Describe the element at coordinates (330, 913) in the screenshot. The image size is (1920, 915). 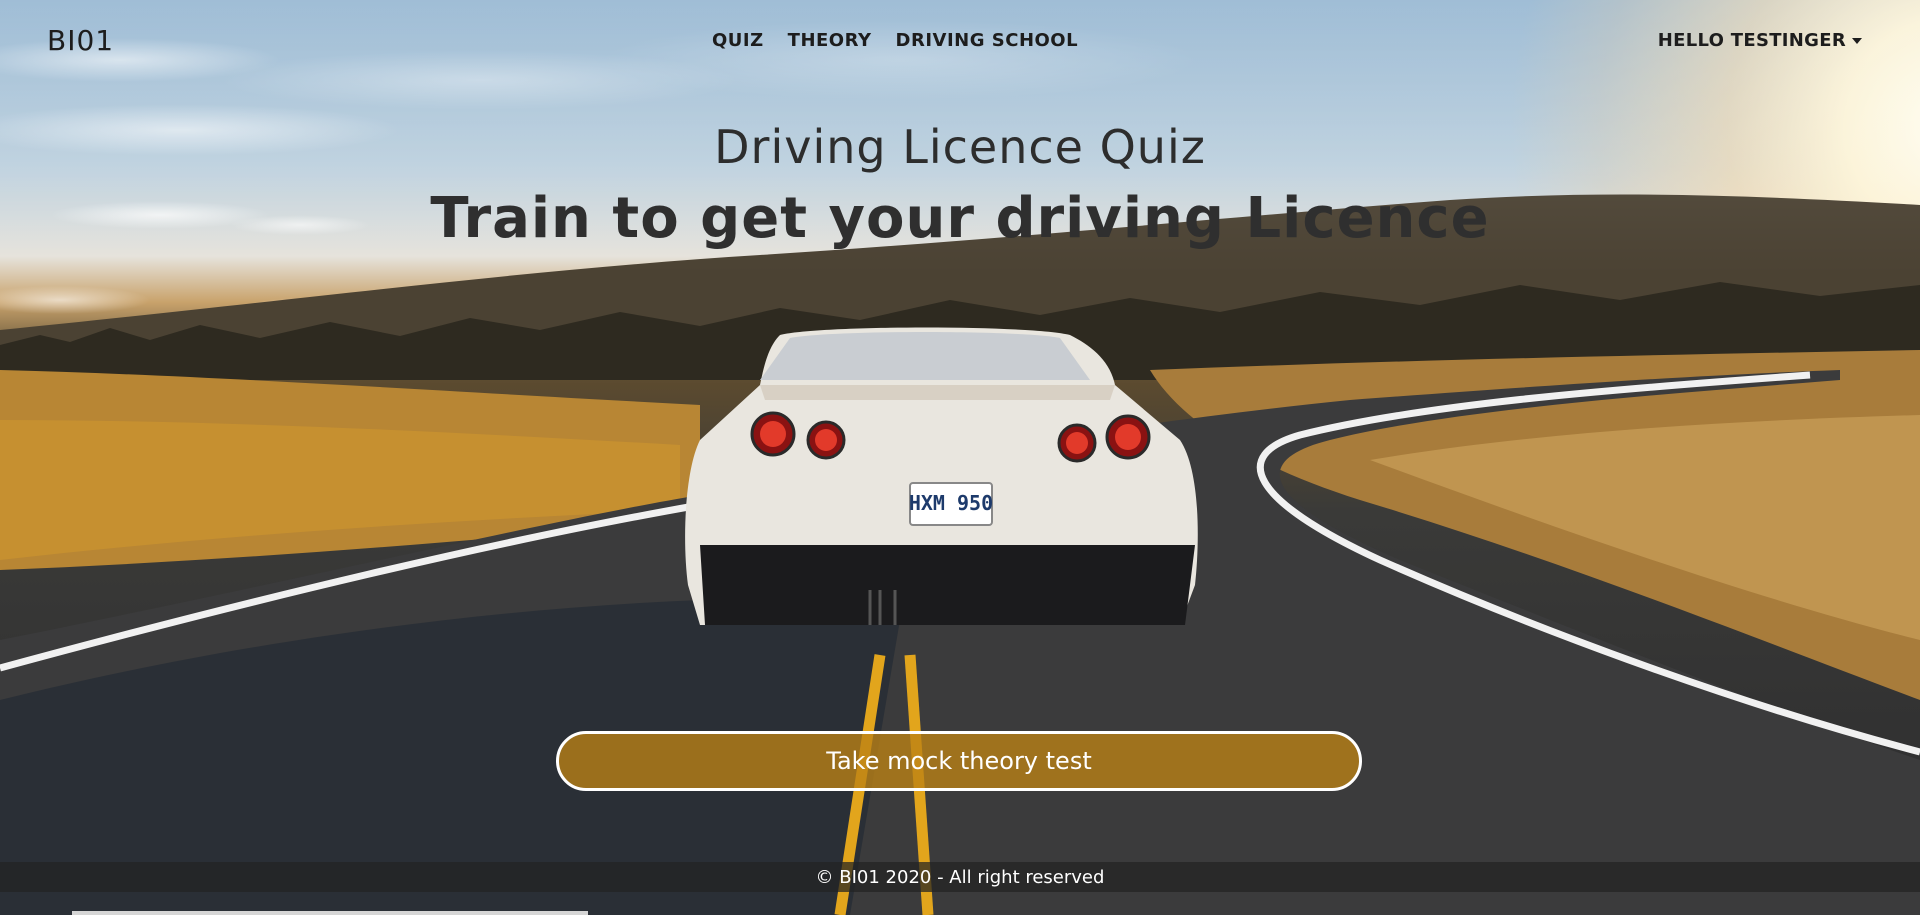
I see `horizontal-scrollbar` at that location.